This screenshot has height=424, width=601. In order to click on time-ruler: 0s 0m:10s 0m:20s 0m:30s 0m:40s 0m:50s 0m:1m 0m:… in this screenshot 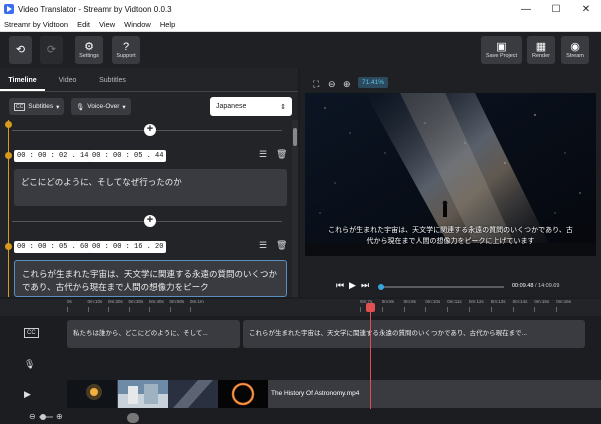, I will do `click(300, 307)`.